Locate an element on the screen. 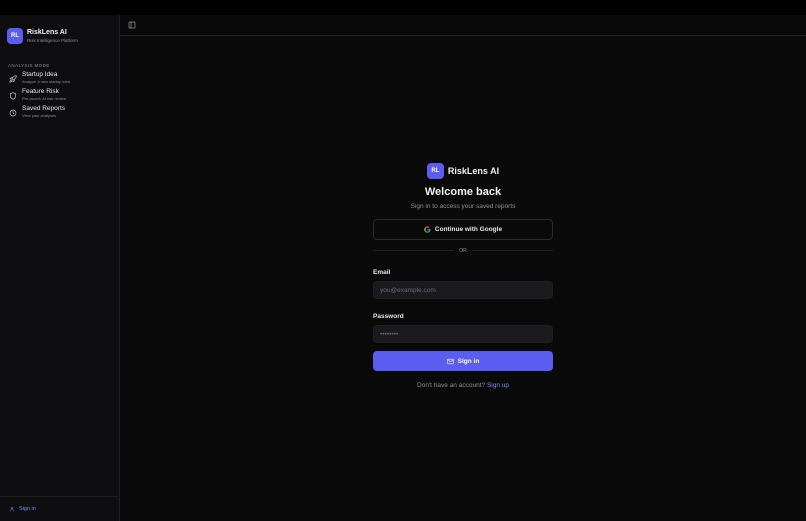 This screenshot has height=521, width=806. email-field is located at coordinates (463, 290).